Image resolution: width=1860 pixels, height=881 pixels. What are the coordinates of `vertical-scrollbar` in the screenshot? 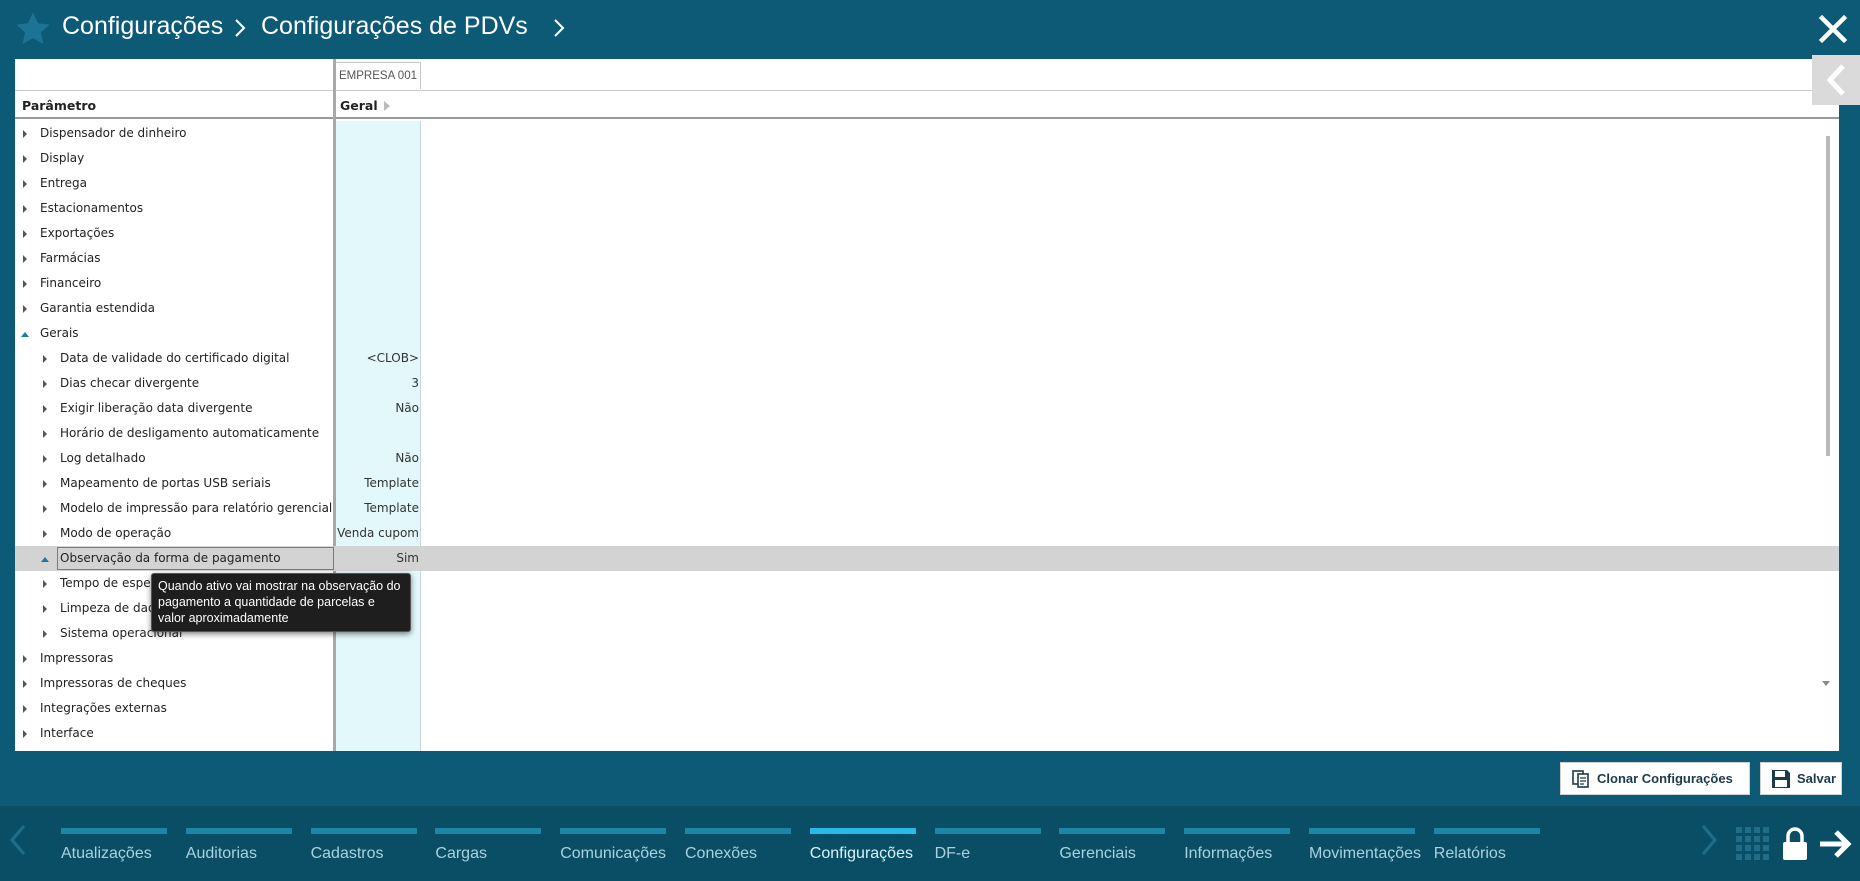 It's located at (1828, 296).